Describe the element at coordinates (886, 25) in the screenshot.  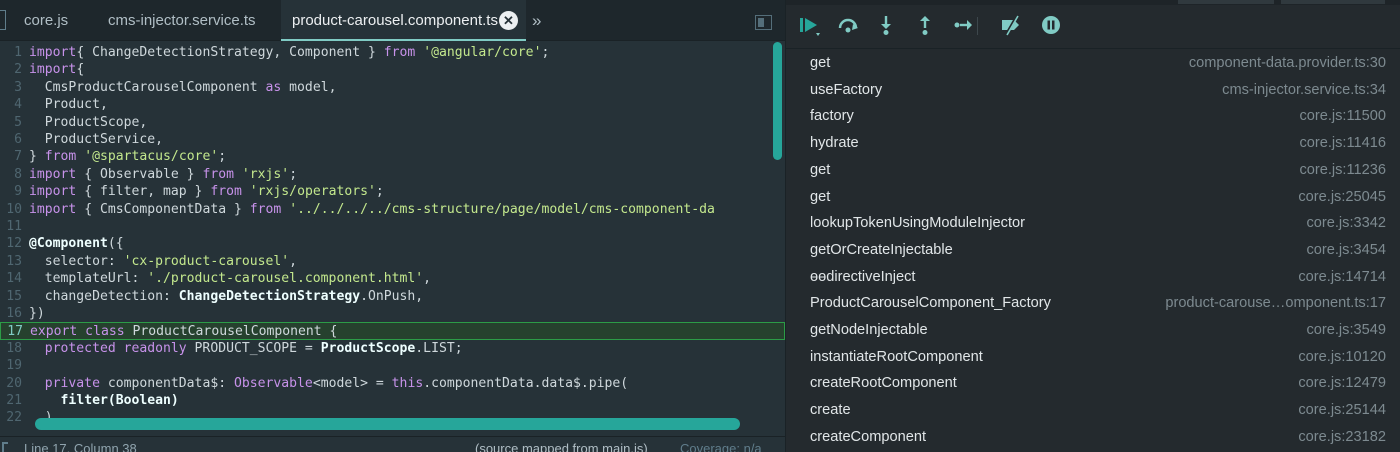
I see `step-into-icon` at that location.